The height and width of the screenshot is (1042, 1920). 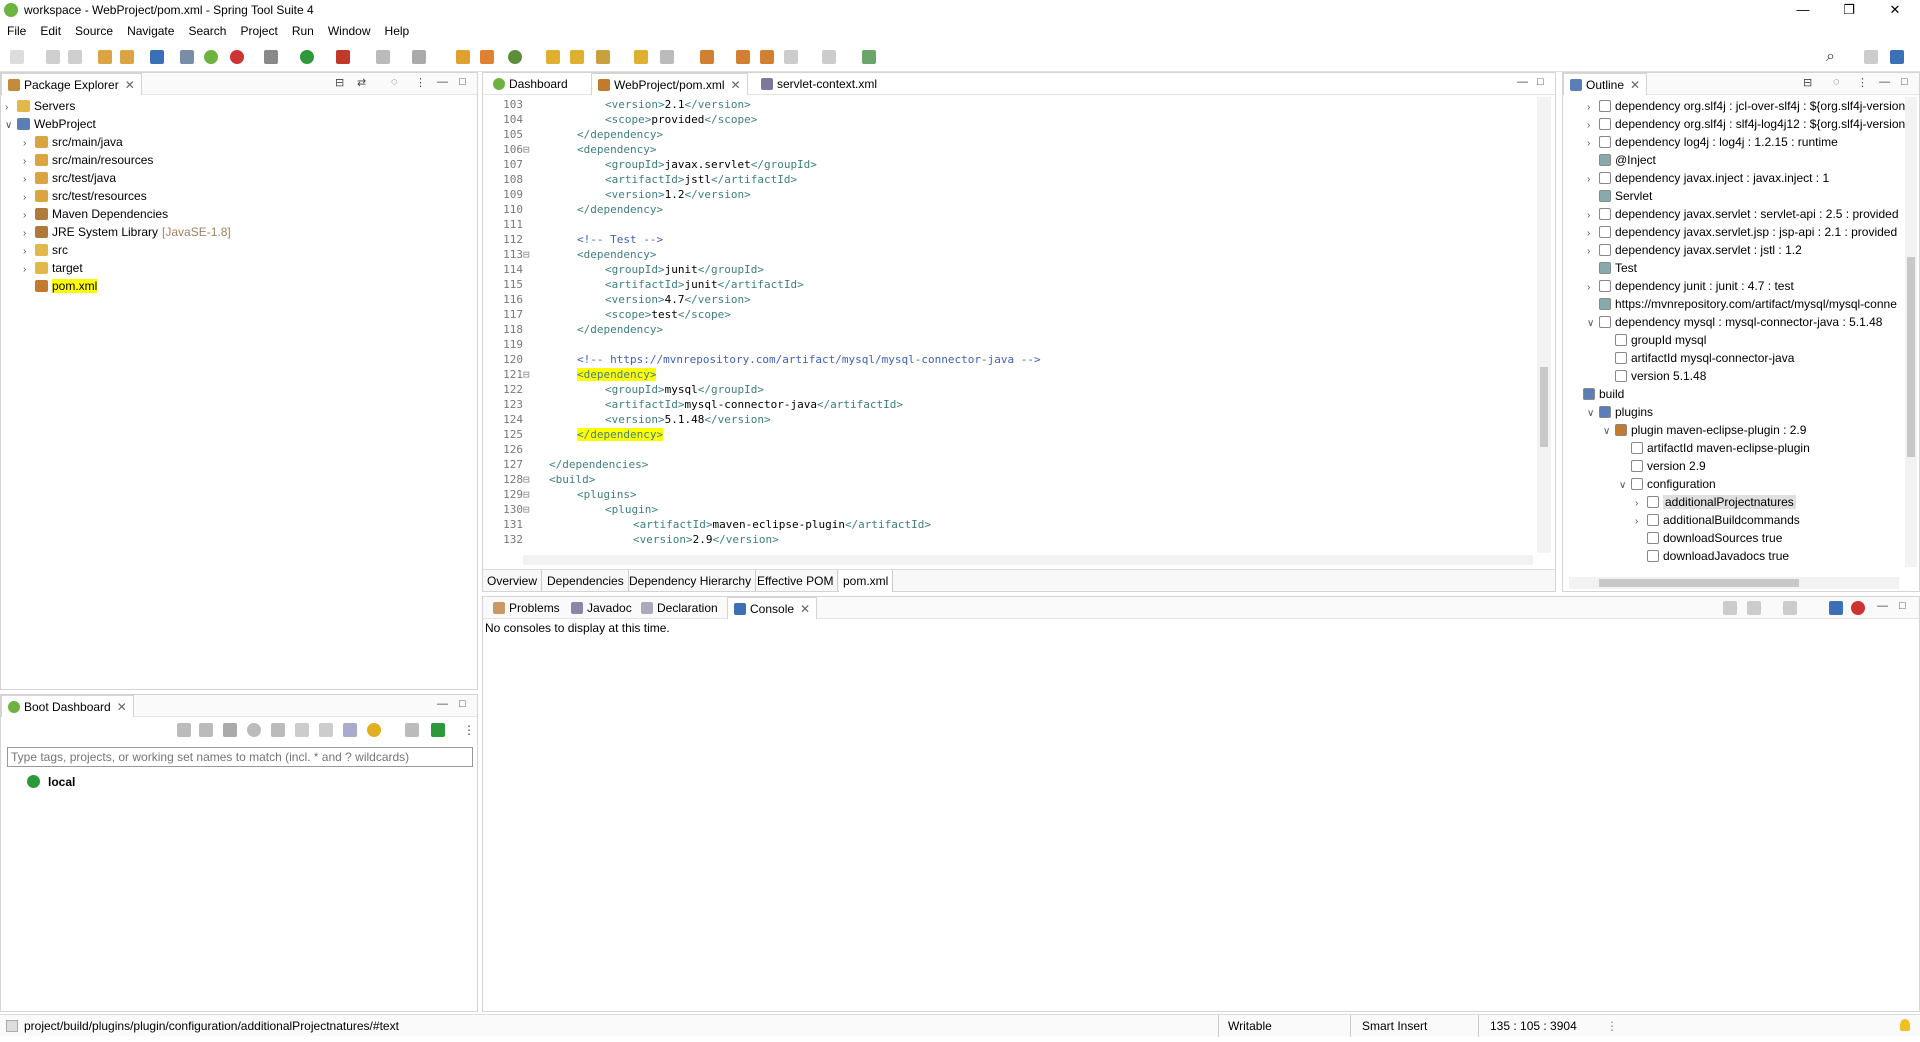 What do you see at coordinates (254, 730) in the screenshot?
I see `refresh-icon` at bounding box center [254, 730].